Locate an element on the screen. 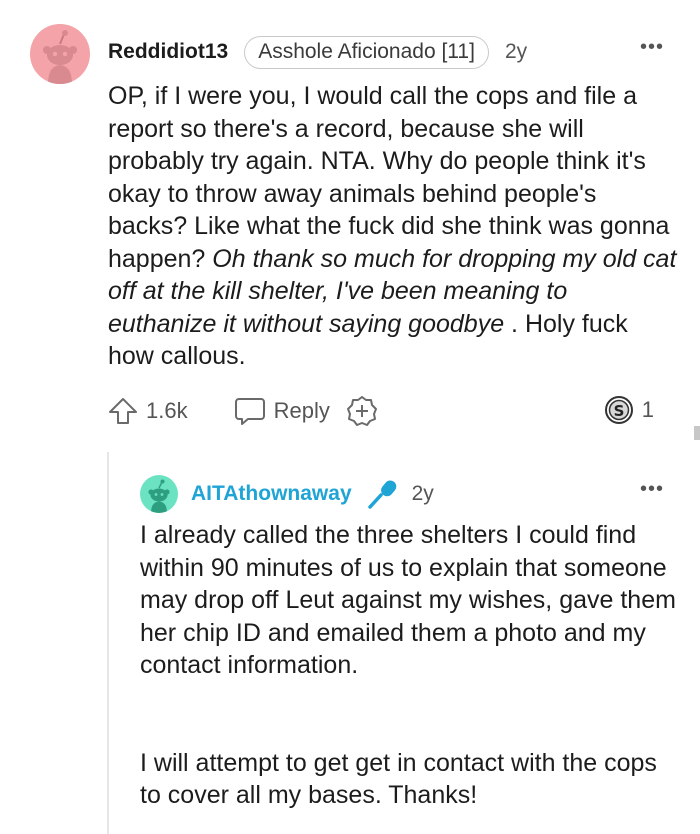 The image size is (700, 834). microphone-icon is located at coordinates (383, 494).